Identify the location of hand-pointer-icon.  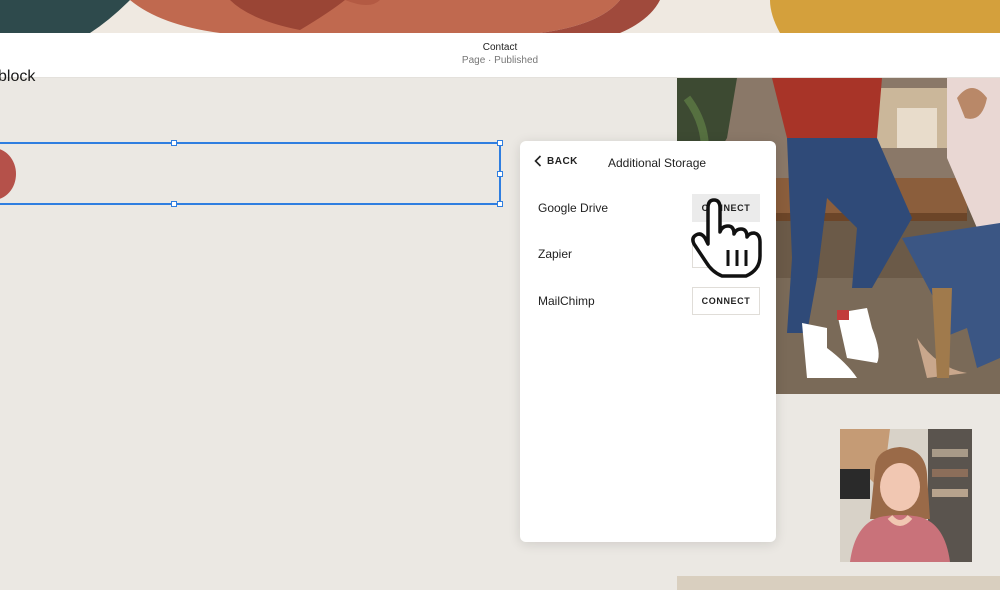
(727, 238).